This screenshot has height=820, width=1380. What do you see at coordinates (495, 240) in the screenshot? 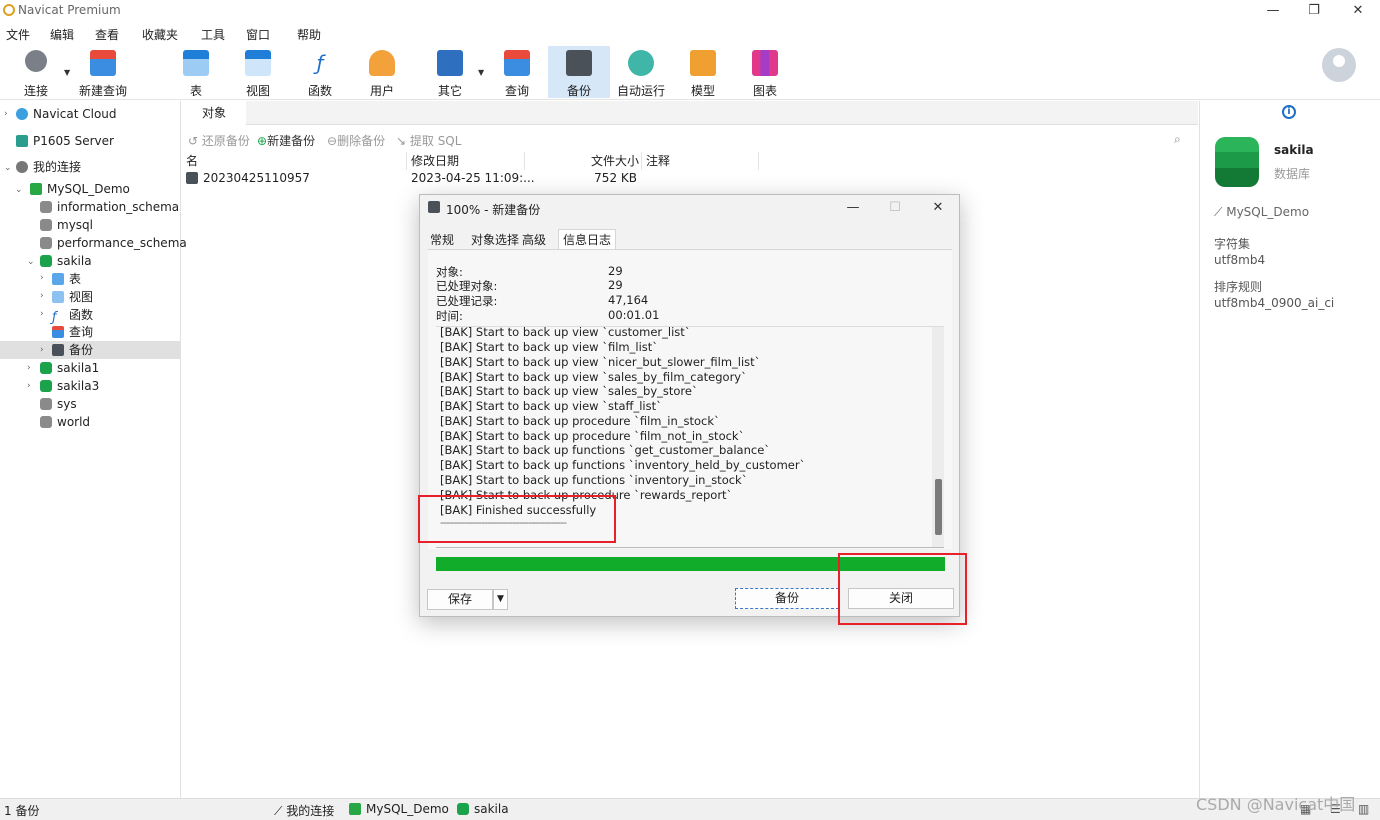
I see `tab-object-selection: 对象选择` at bounding box center [495, 240].